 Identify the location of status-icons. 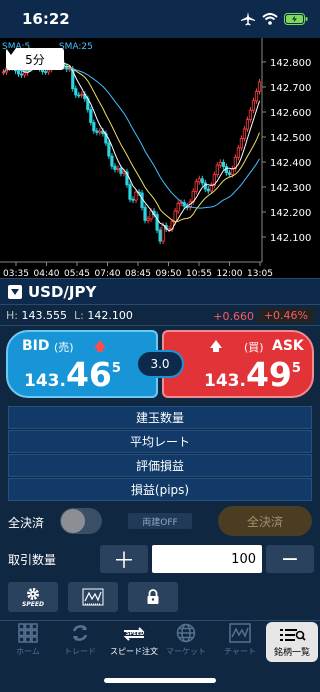
(274, 19).